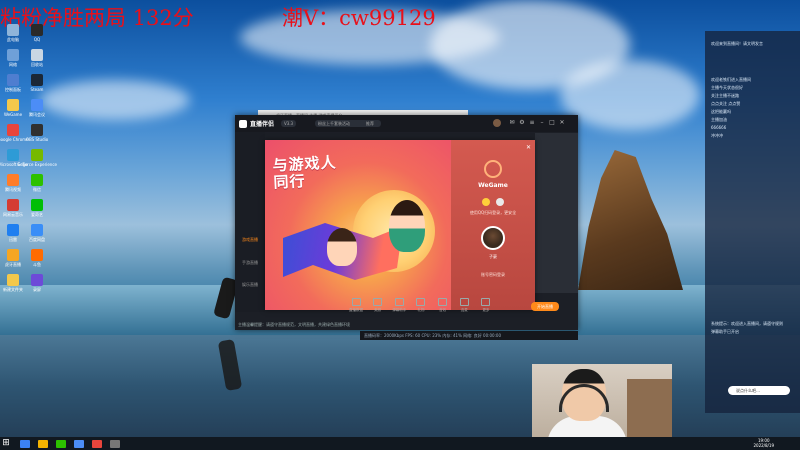 The image size is (800, 450). What do you see at coordinates (562, 123) in the screenshot?
I see `close-icon: ✕` at bounding box center [562, 123].